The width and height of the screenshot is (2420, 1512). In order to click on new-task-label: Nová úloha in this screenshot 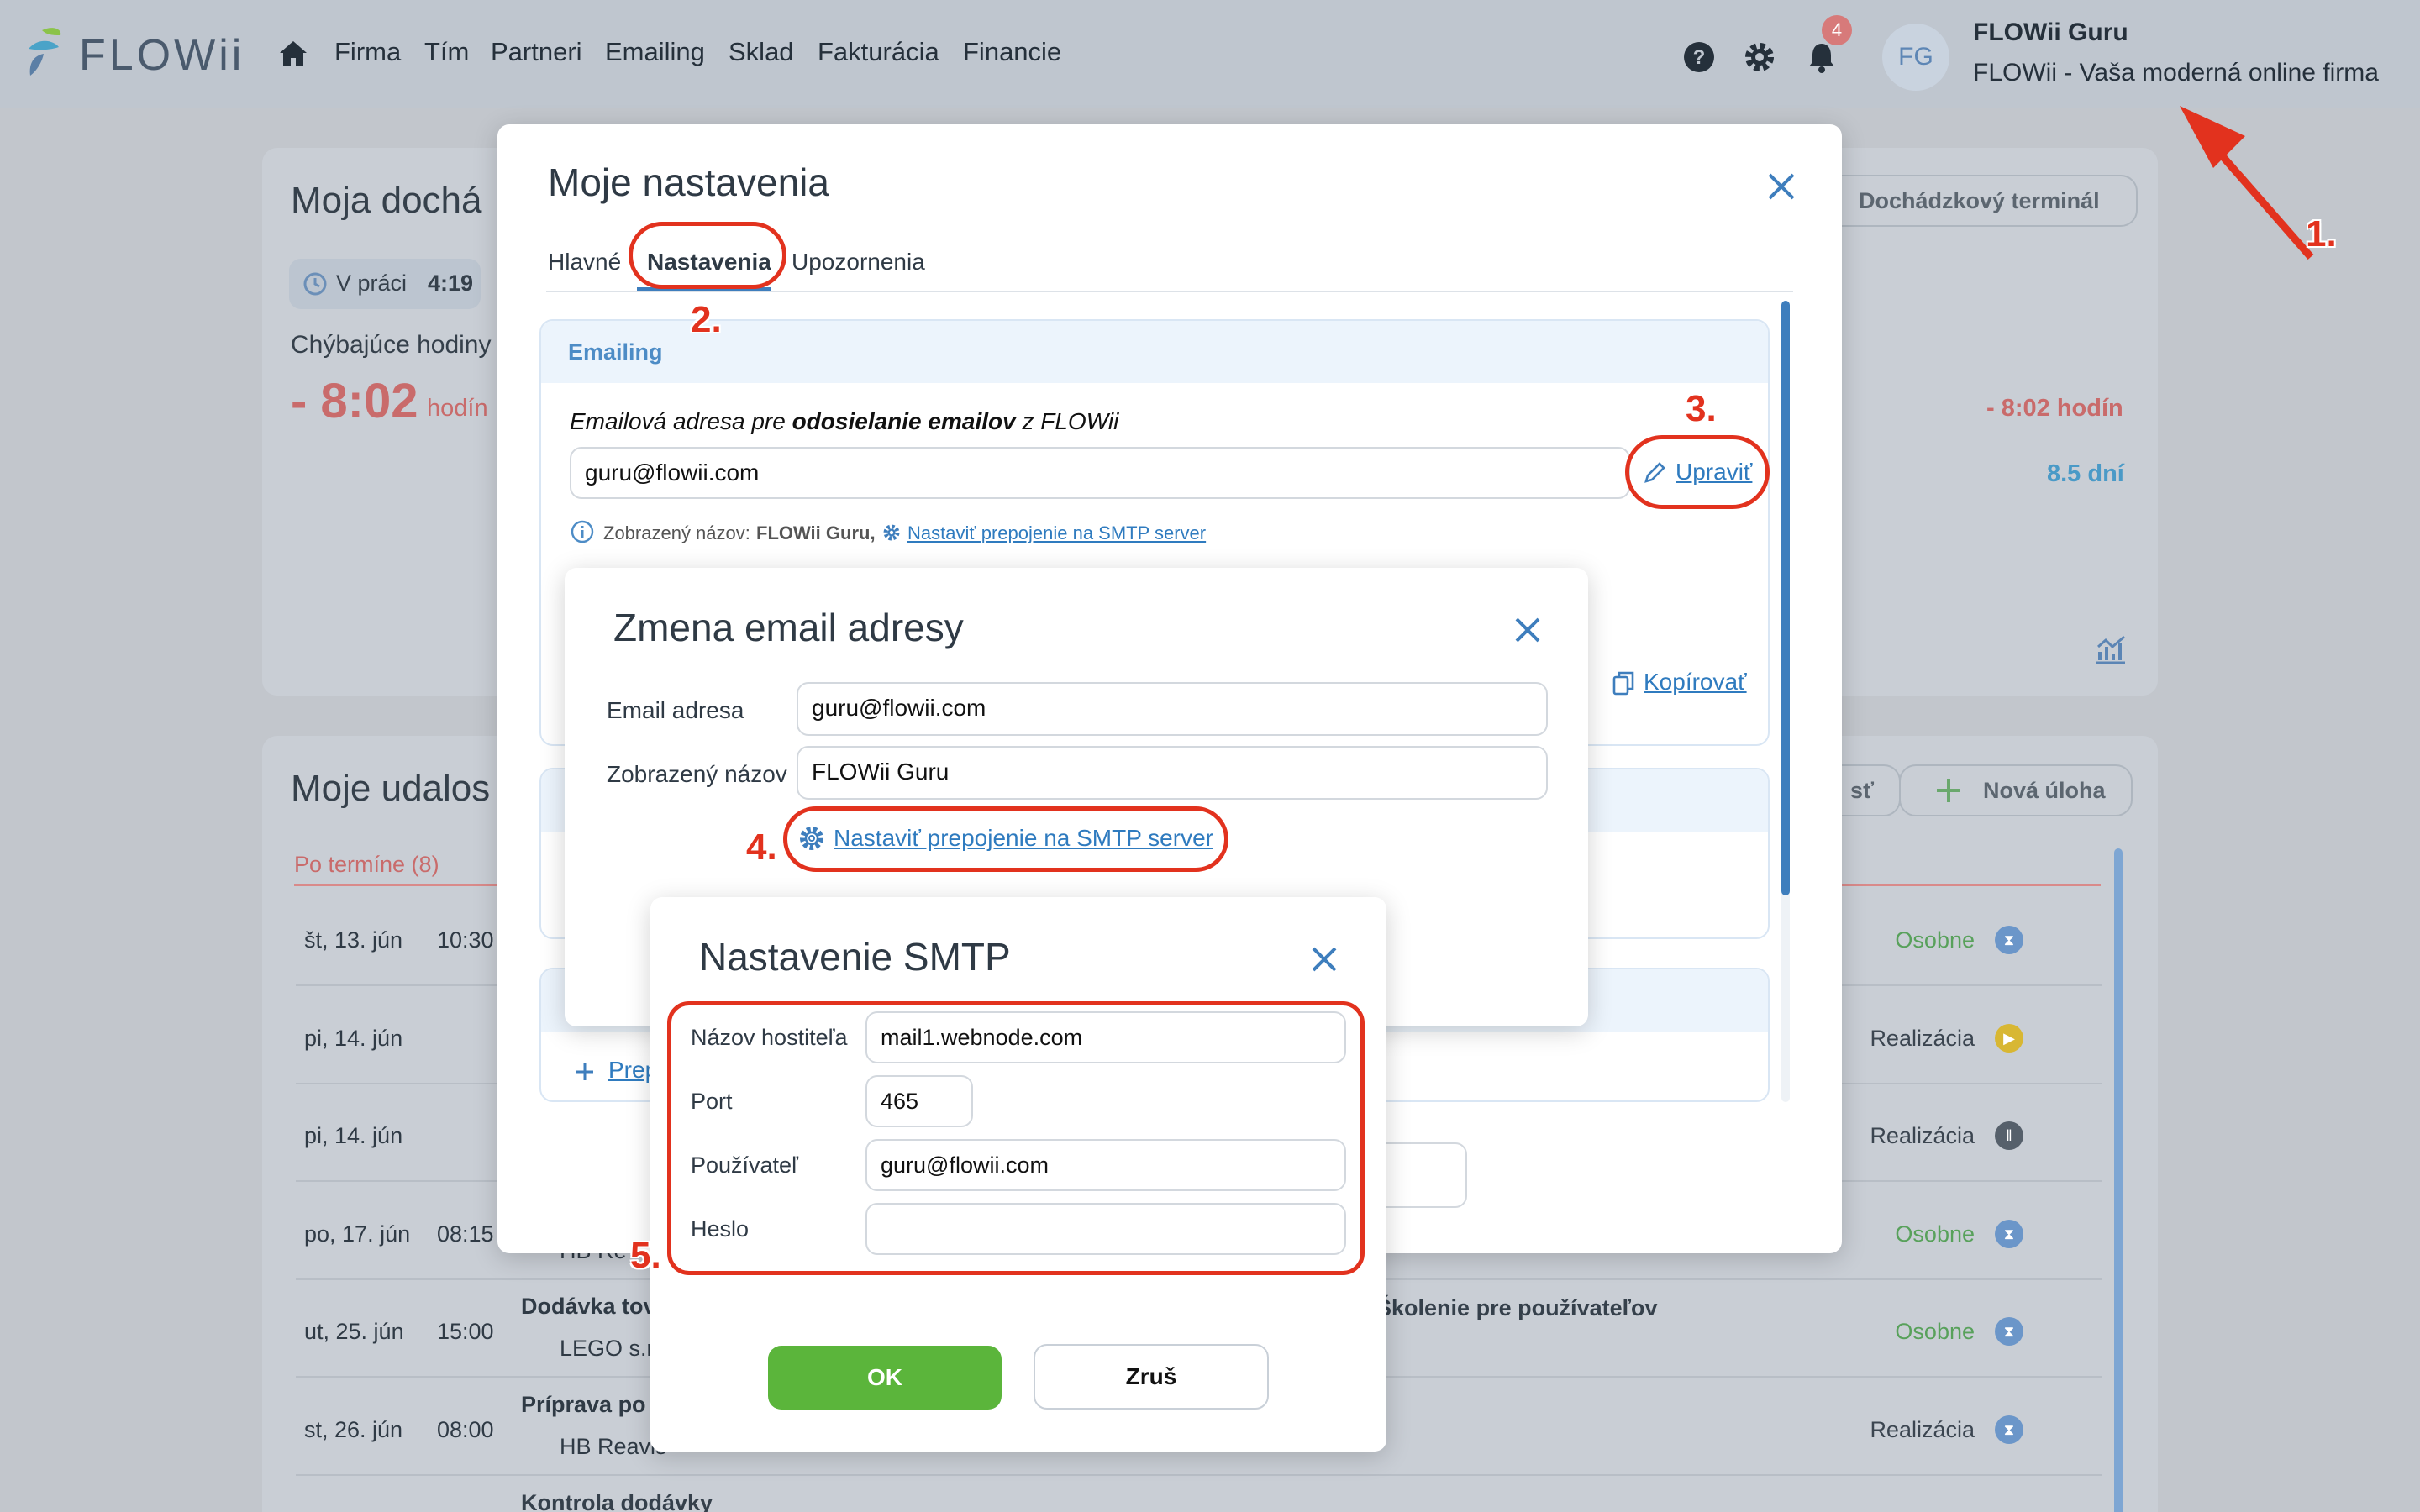, I will do `click(2044, 790)`.